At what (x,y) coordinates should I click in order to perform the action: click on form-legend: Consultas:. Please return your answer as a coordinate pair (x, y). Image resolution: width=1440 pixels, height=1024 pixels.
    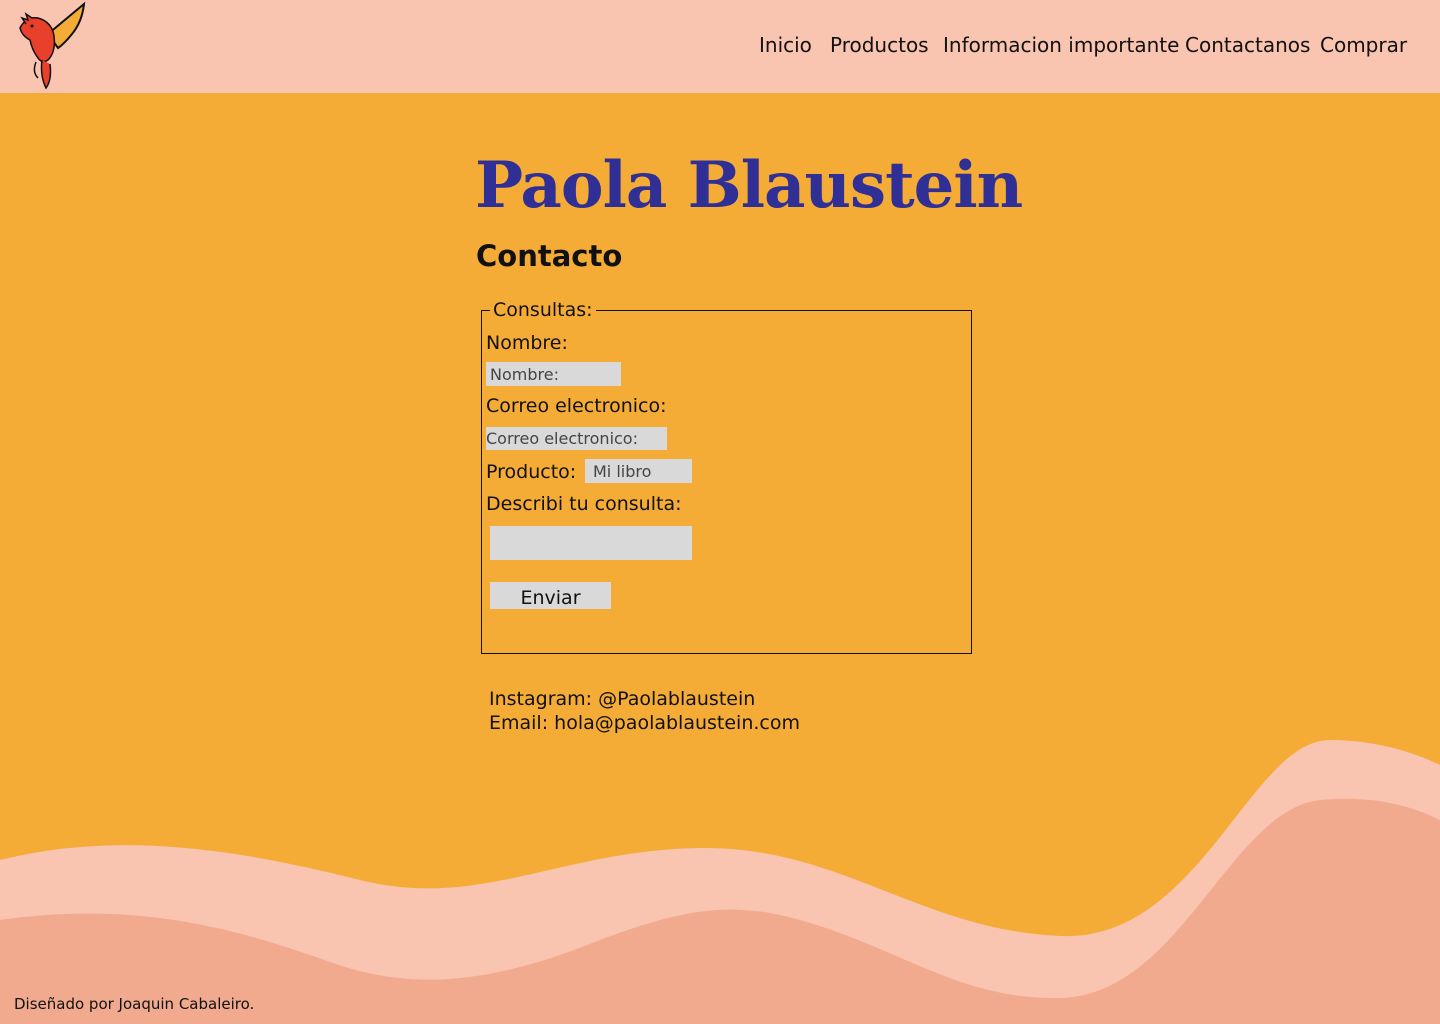
    Looking at the image, I should click on (543, 310).